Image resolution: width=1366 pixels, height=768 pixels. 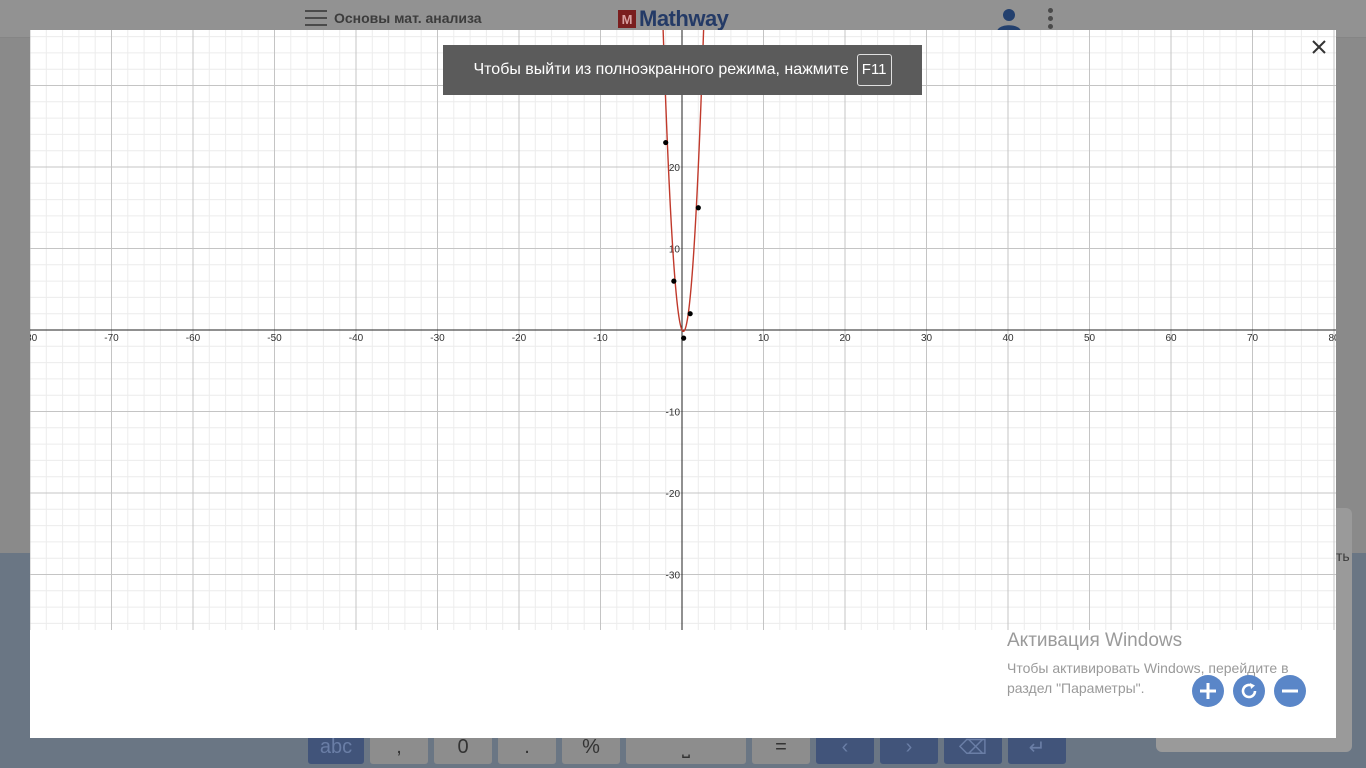 What do you see at coordinates (408, 18) in the screenshot?
I see `app-title: Основы мат. анализа` at bounding box center [408, 18].